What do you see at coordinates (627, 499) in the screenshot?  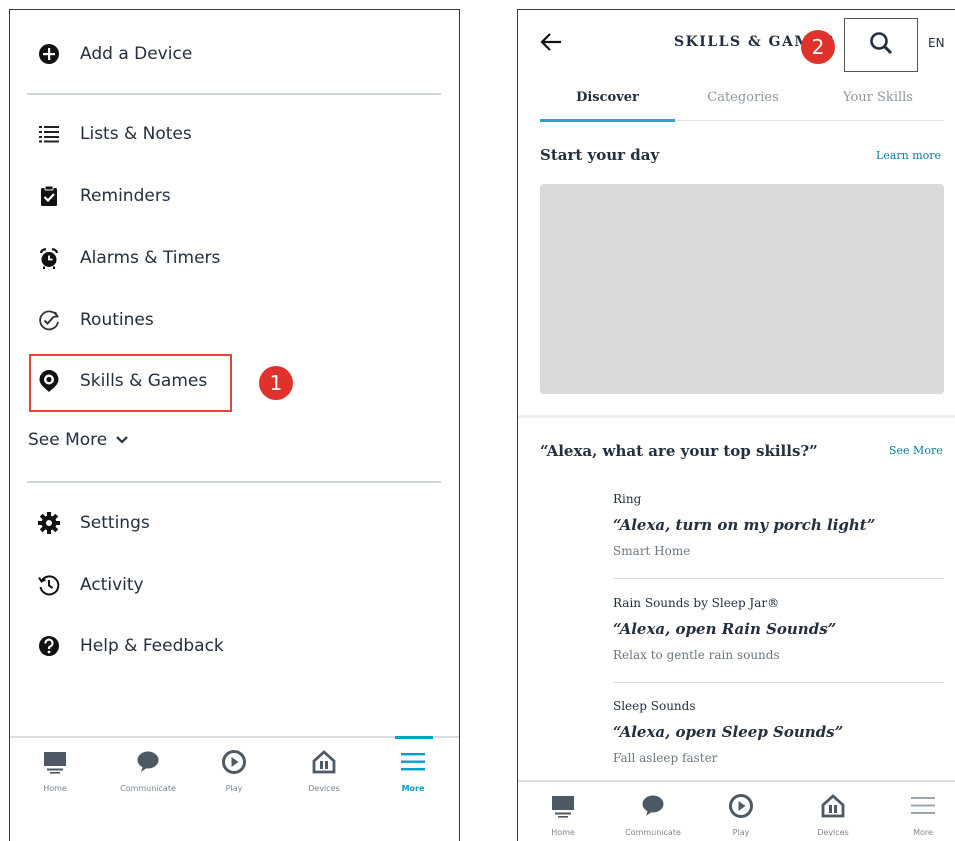 I see `skill-name: Ring` at bounding box center [627, 499].